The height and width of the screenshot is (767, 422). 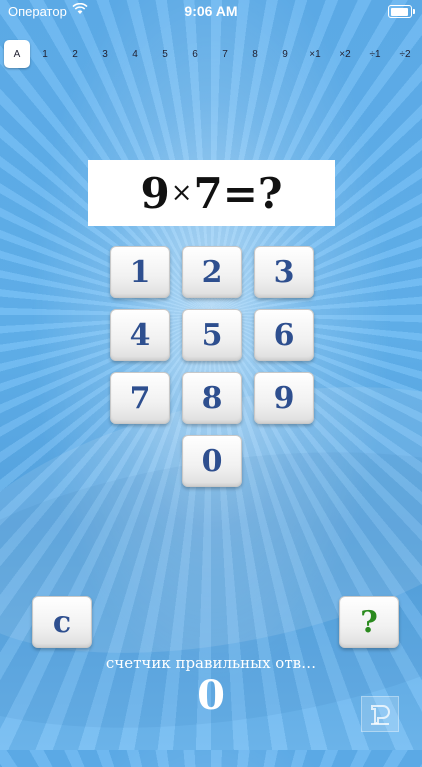 I want to click on key-3-button: 3, so click(x=284, y=272).